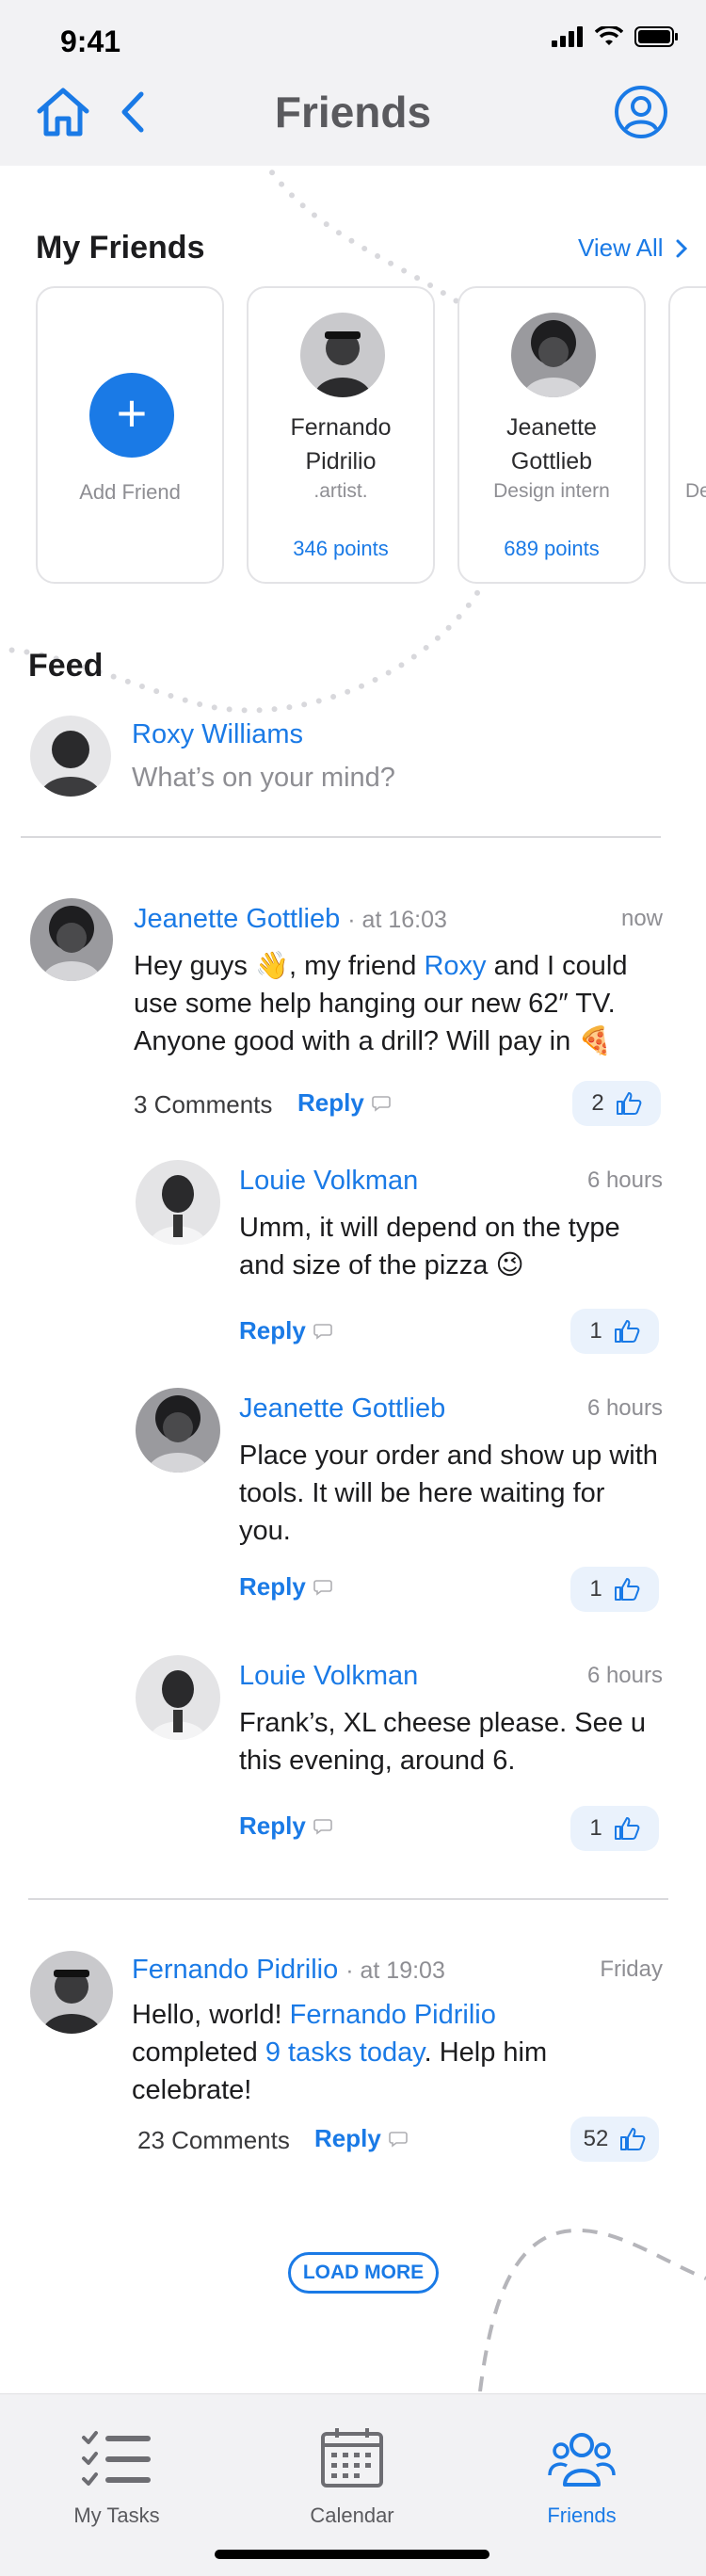 Image resolution: width=706 pixels, height=2576 pixels. I want to click on post-text: Hey guys 👋, my friend, so click(280, 966).